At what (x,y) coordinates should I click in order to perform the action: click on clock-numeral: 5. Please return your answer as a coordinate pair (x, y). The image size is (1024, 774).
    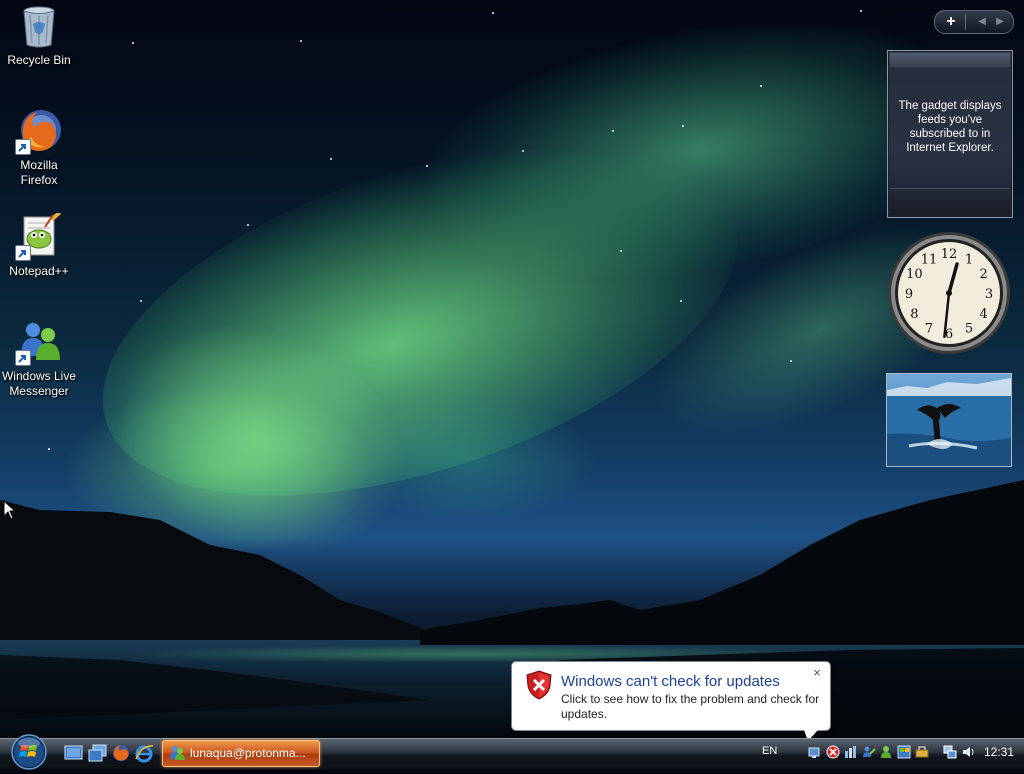
    Looking at the image, I should click on (969, 329).